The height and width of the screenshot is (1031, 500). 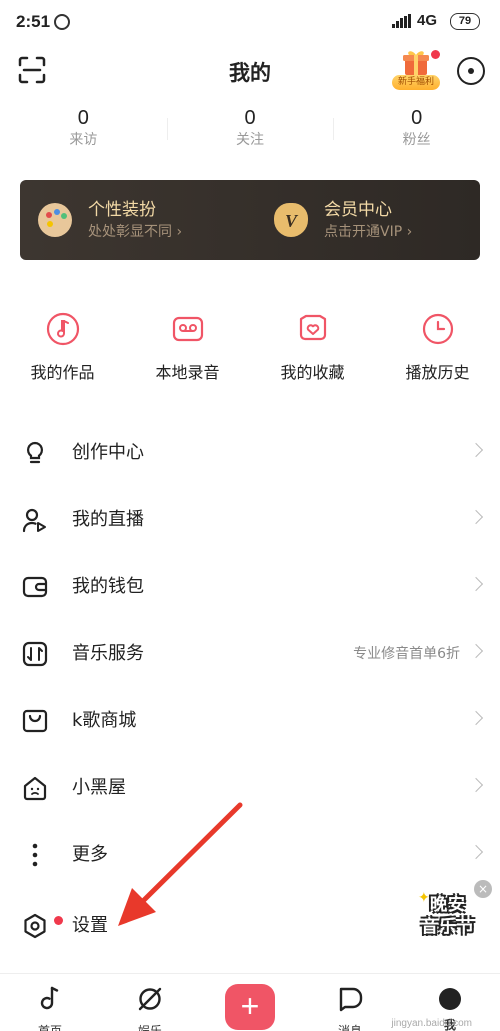 What do you see at coordinates (450, 999) in the screenshot?
I see `avatar-icon` at bounding box center [450, 999].